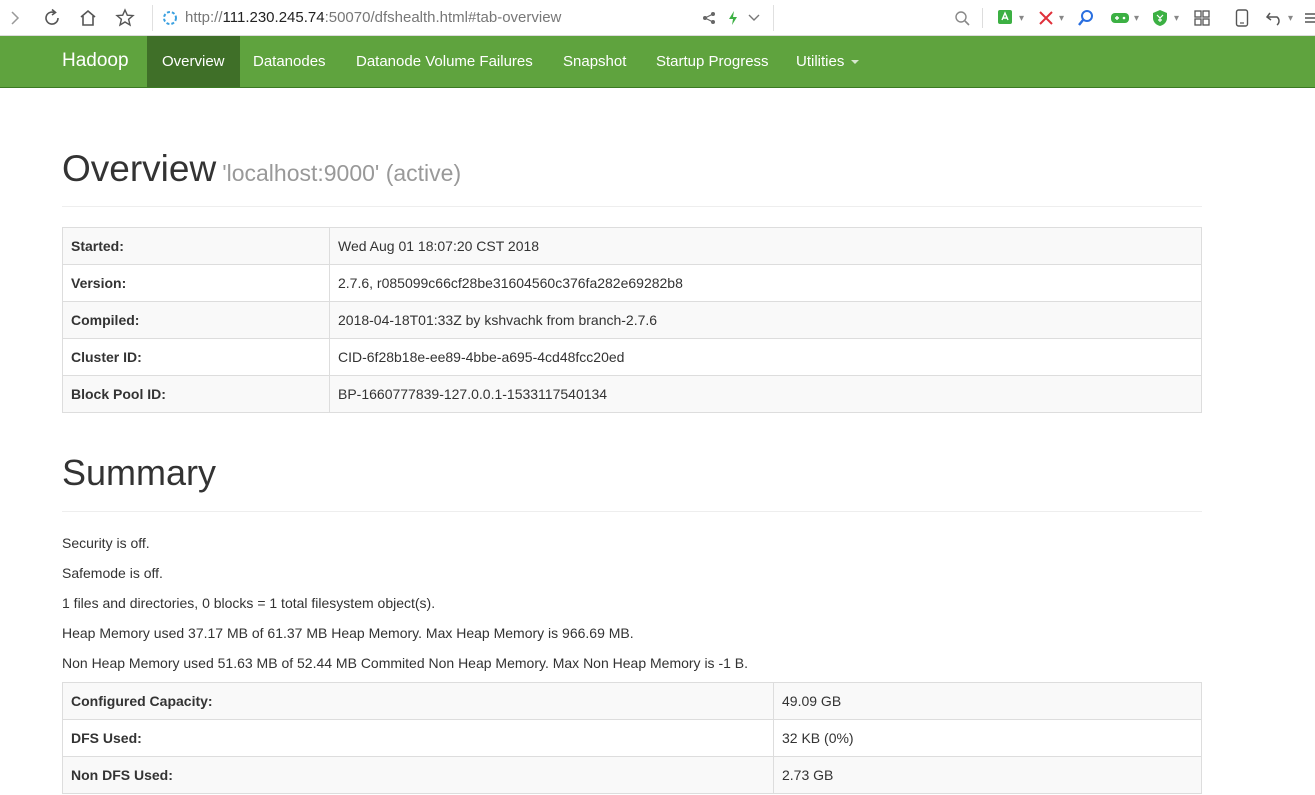 The image size is (1315, 795). I want to click on tab-overview: Overview, so click(193, 61).